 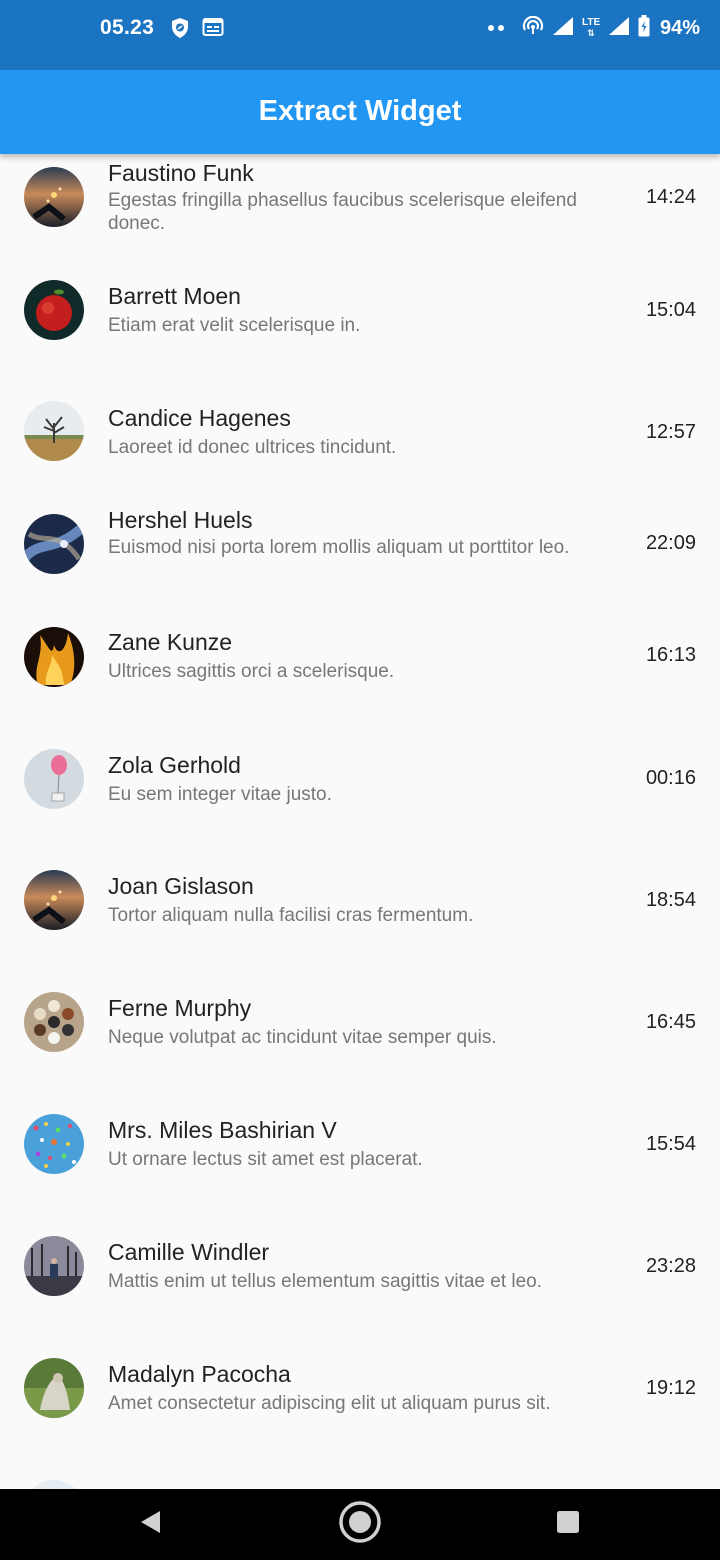 I want to click on message-time: 22:09, so click(x=670, y=543).